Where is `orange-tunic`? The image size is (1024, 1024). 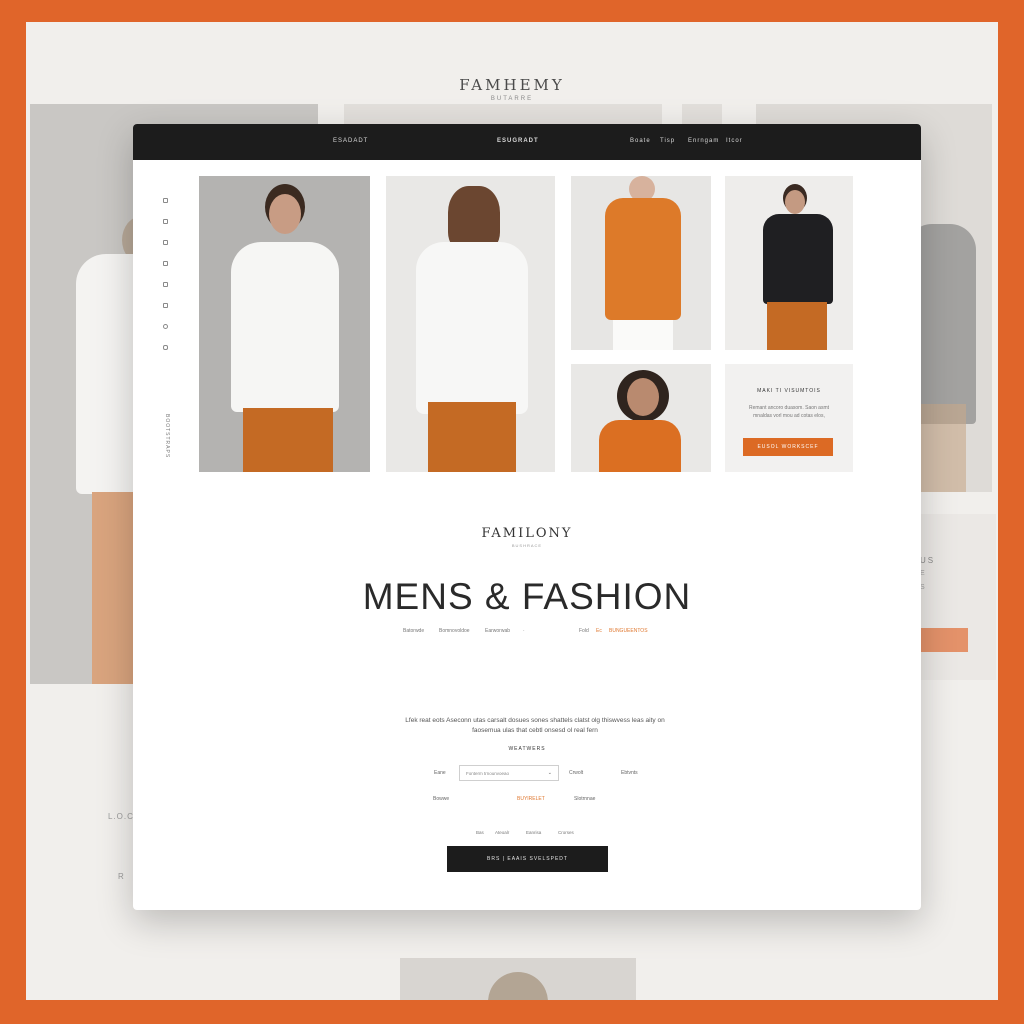 orange-tunic is located at coordinates (643, 259).